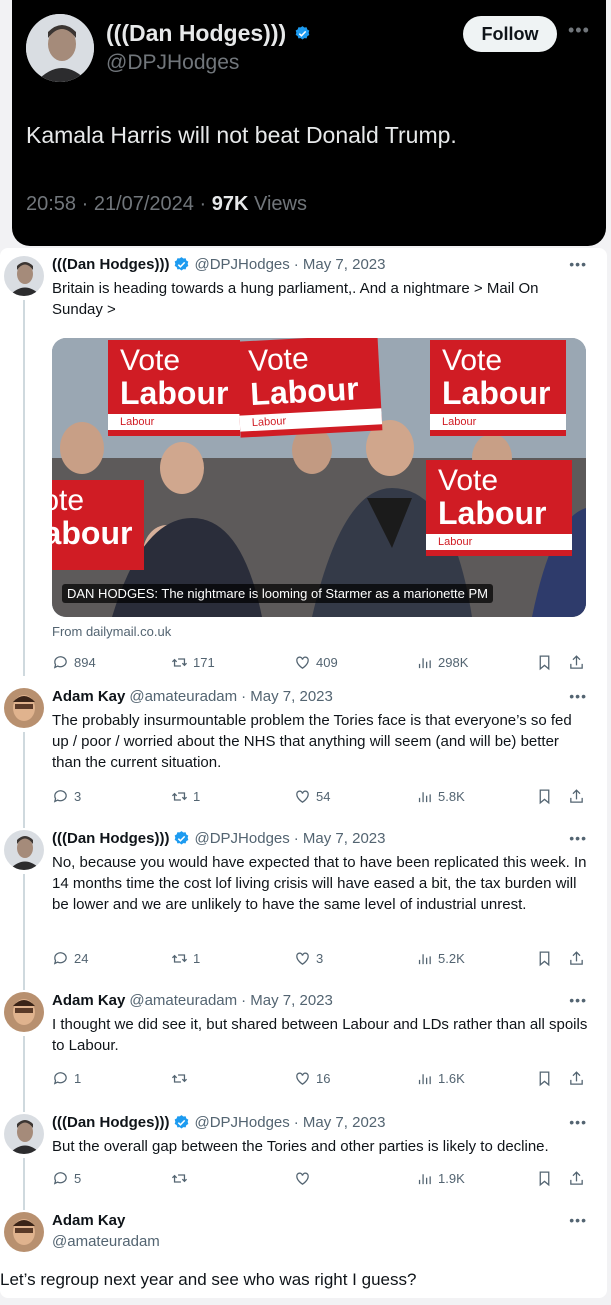 This screenshot has height=1305, width=611. What do you see at coordinates (323, 796) in the screenshot?
I see `like-count: 54` at bounding box center [323, 796].